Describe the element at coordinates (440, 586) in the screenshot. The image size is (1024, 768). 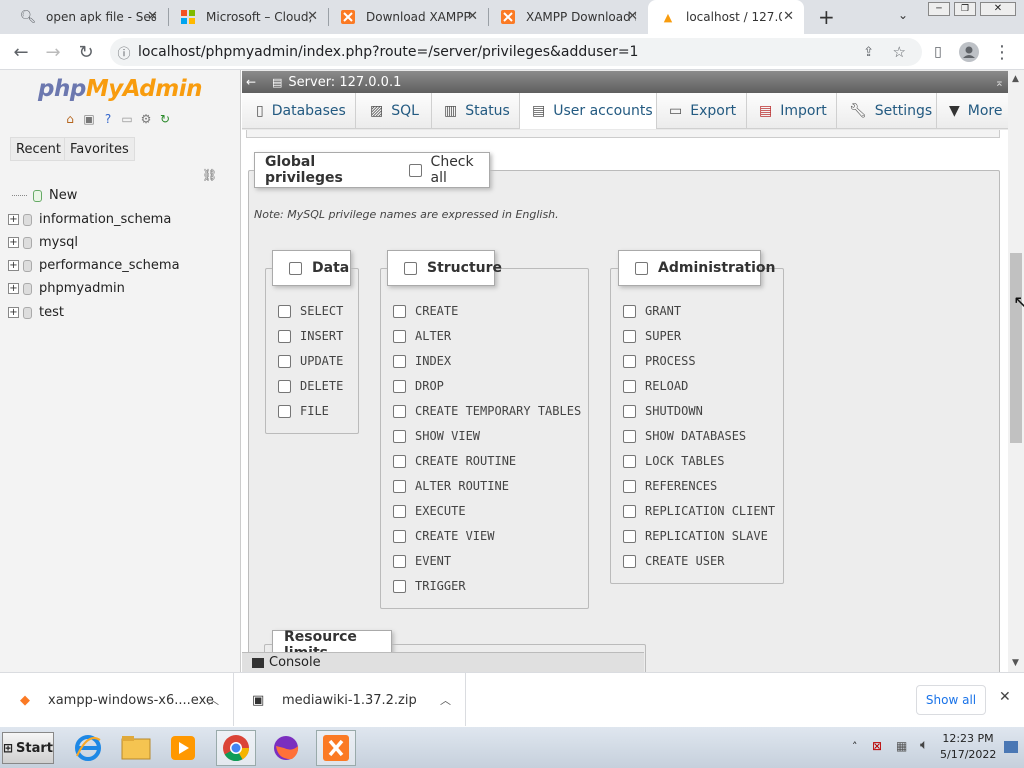
I see `privilege-label: TRIGGER` at that location.